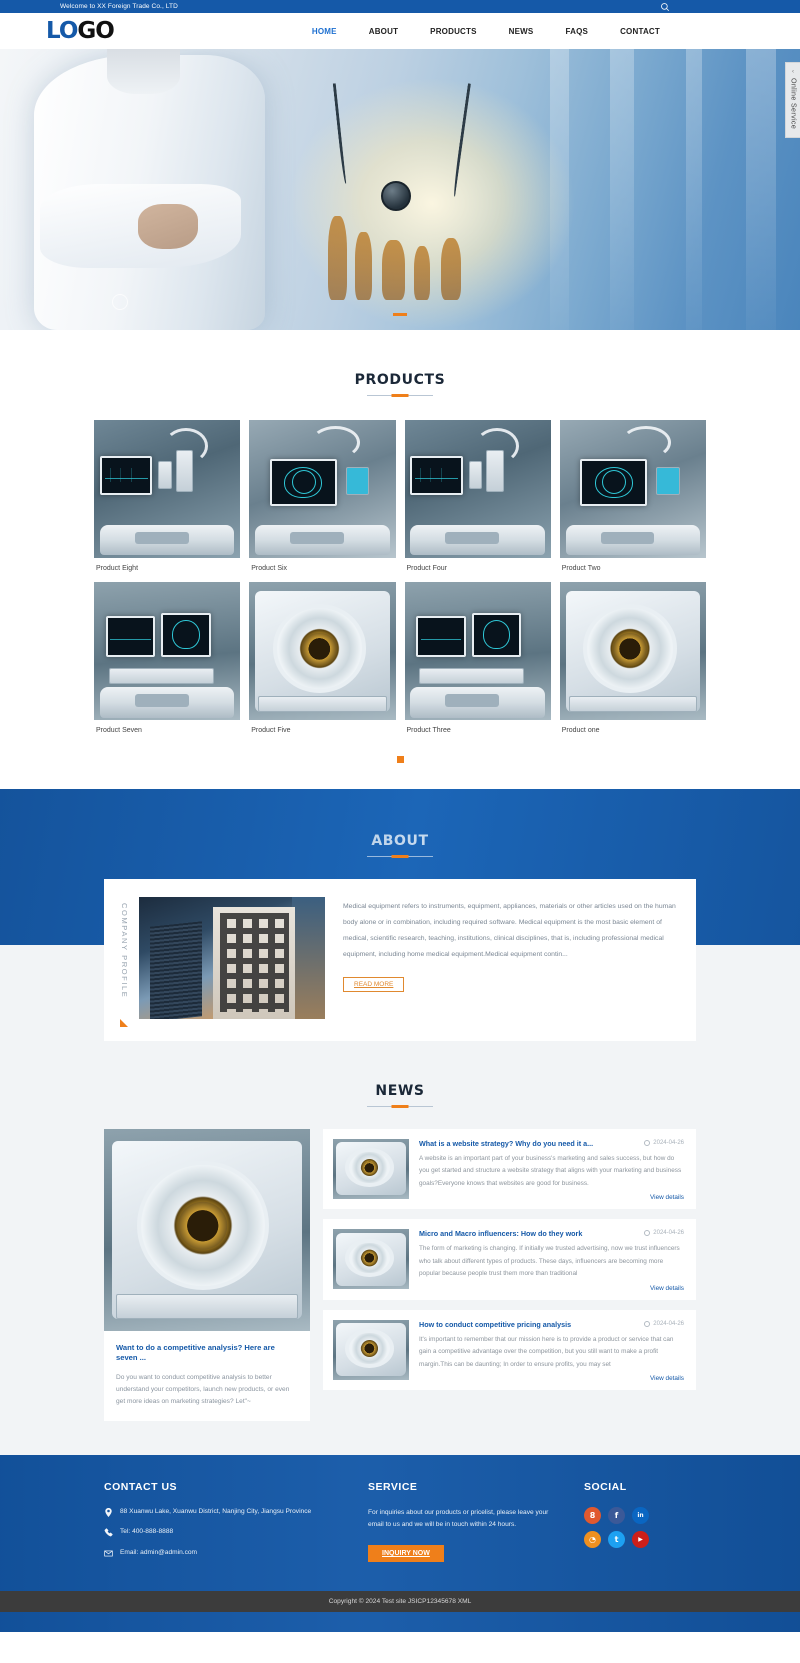 This screenshot has height=1663, width=800. What do you see at coordinates (426, 568) in the screenshot?
I see `product-name: Product Four` at bounding box center [426, 568].